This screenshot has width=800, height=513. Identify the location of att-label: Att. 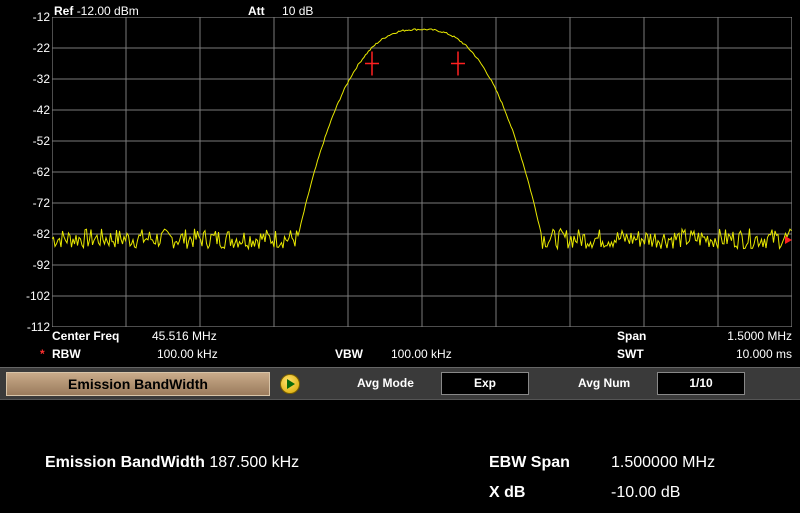
(256, 11).